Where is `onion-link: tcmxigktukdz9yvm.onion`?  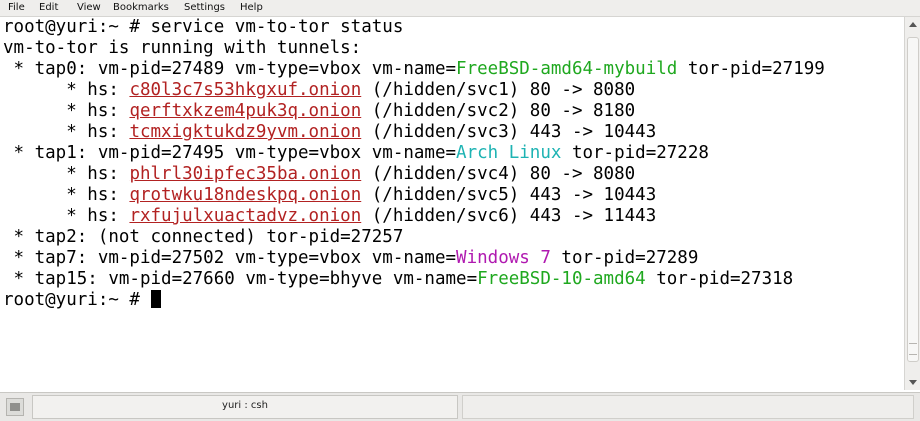
onion-link: tcmxigktukdz9yvm.onion is located at coordinates (245, 132).